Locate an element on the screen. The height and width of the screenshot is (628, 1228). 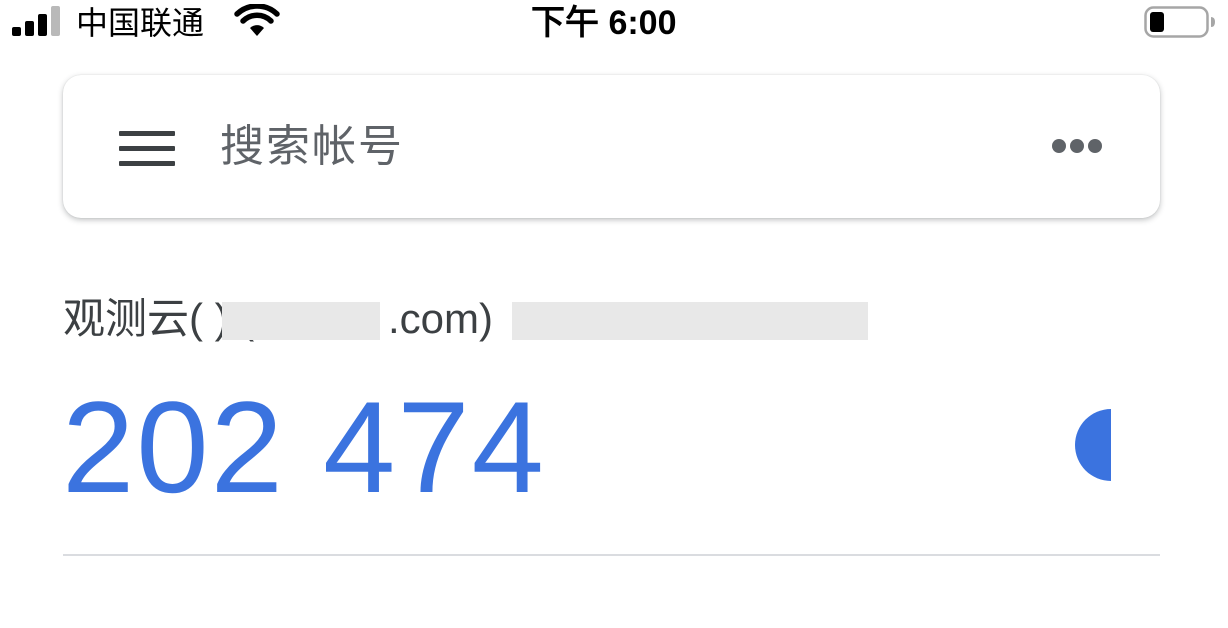
more-horizontal-icon is located at coordinates (1077, 147).